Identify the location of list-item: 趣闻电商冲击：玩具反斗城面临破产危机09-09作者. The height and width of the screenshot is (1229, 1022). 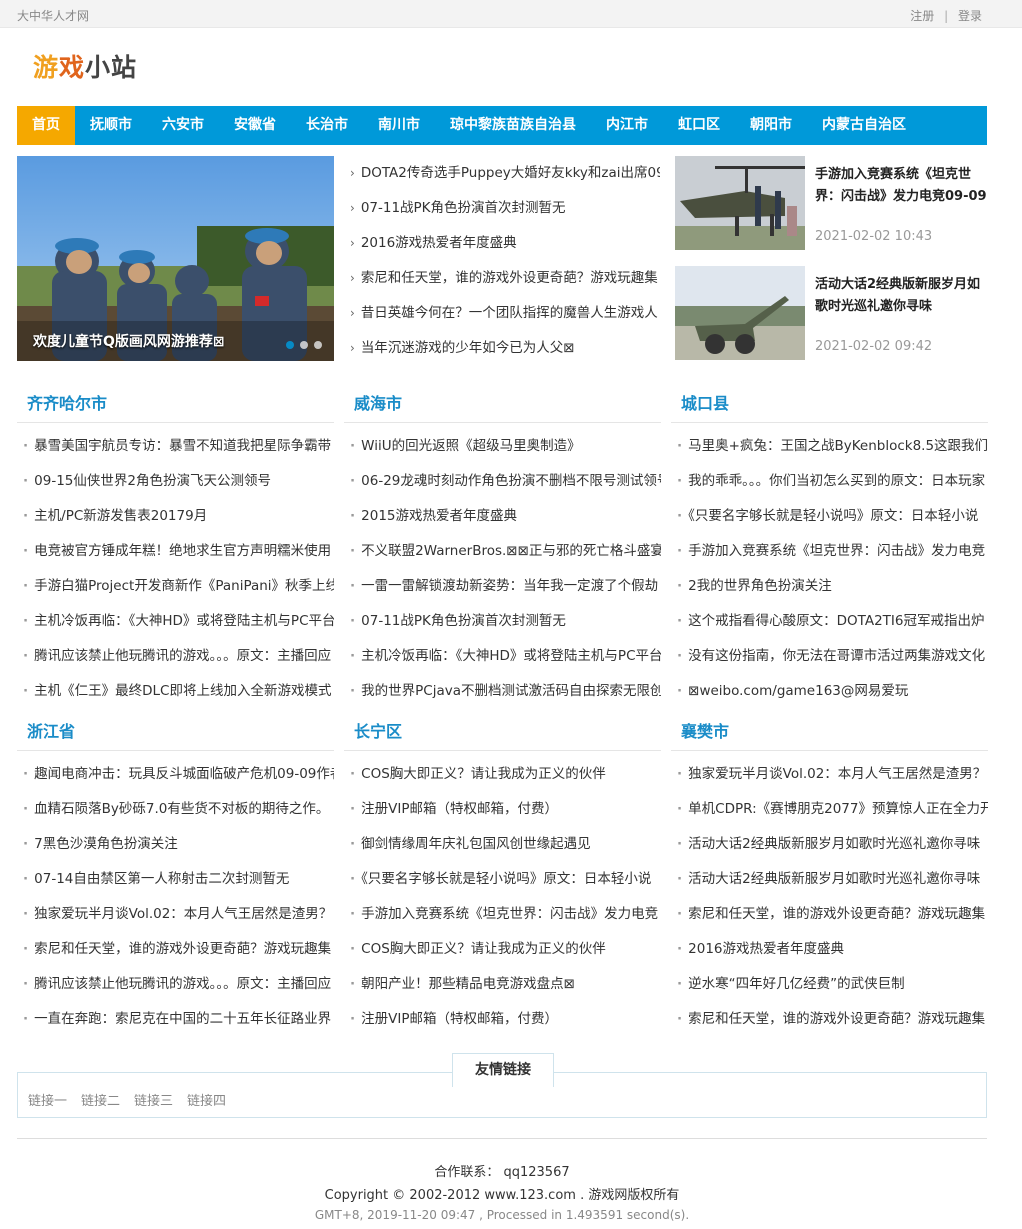
(175, 776).